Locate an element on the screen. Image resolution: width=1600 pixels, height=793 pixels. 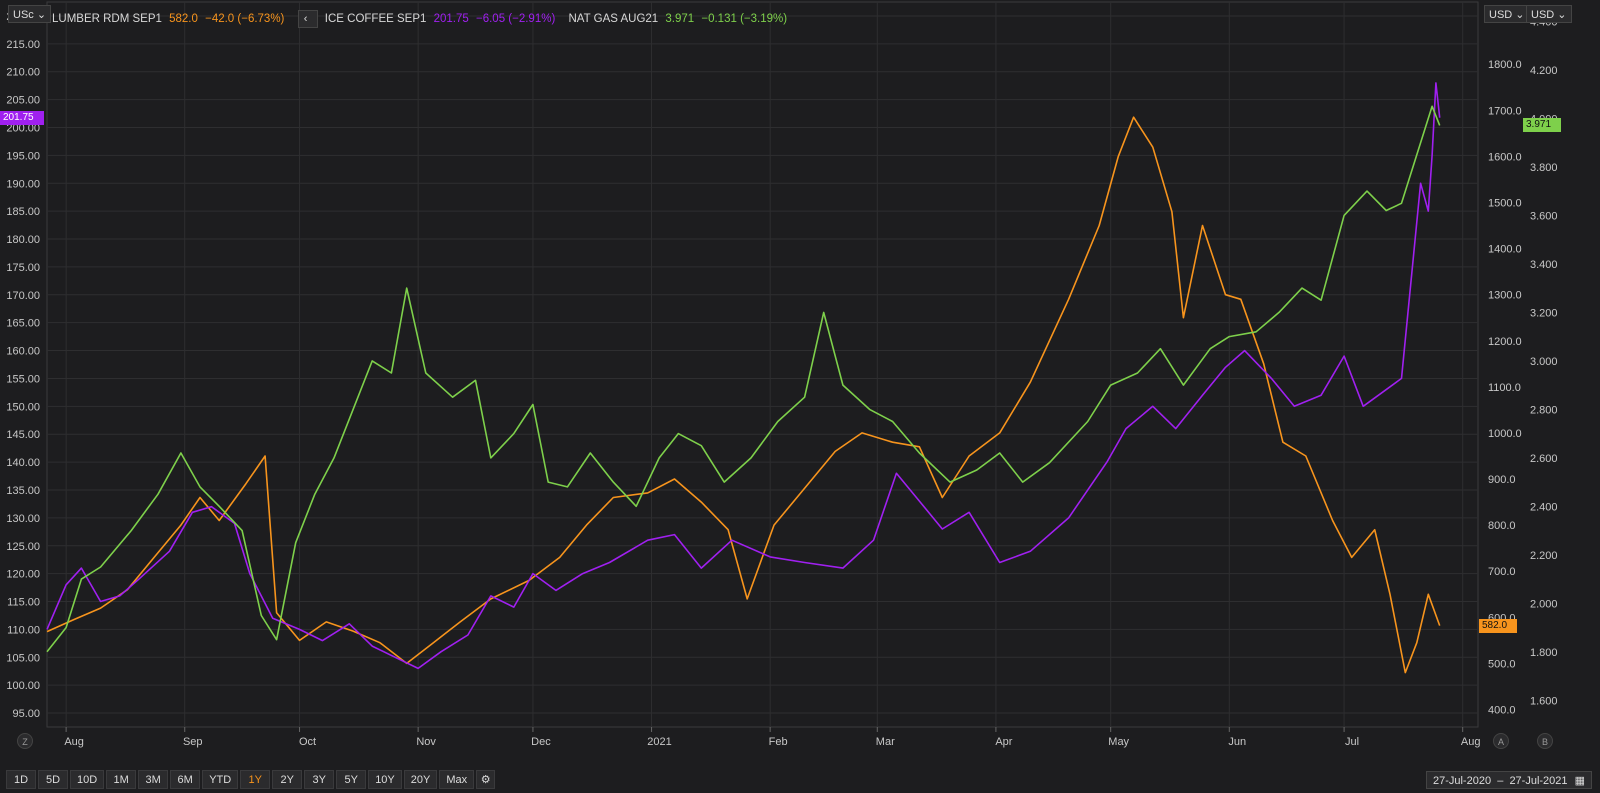
y-tick-label-left: 95.00 is located at coordinates (26, 714).